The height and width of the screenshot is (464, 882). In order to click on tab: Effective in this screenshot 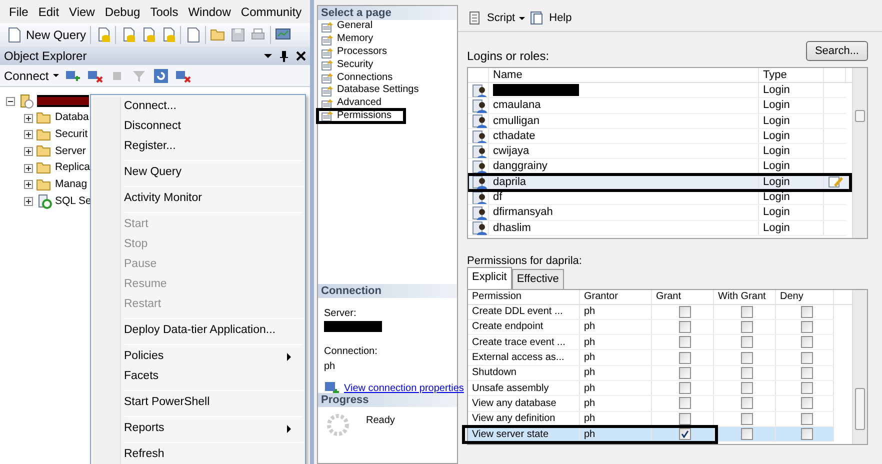, I will do `click(538, 278)`.